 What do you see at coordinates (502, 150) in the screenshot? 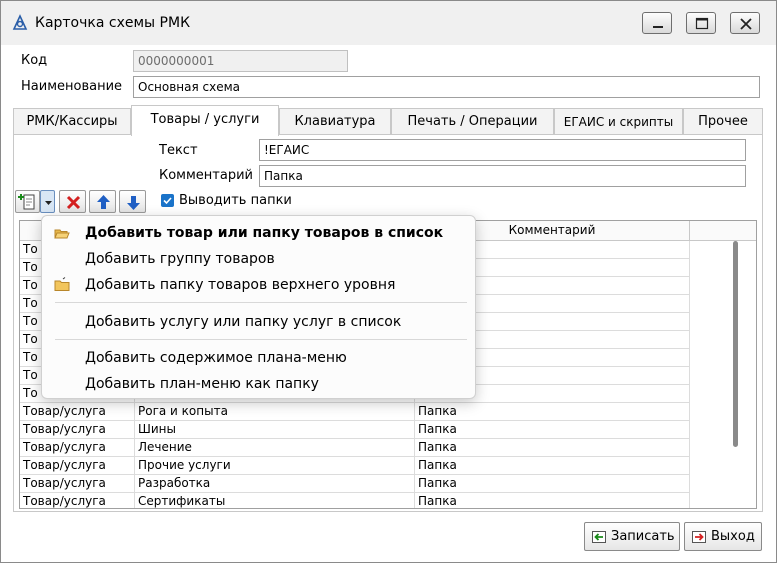
I see `text-field: !ЕГАИС` at bounding box center [502, 150].